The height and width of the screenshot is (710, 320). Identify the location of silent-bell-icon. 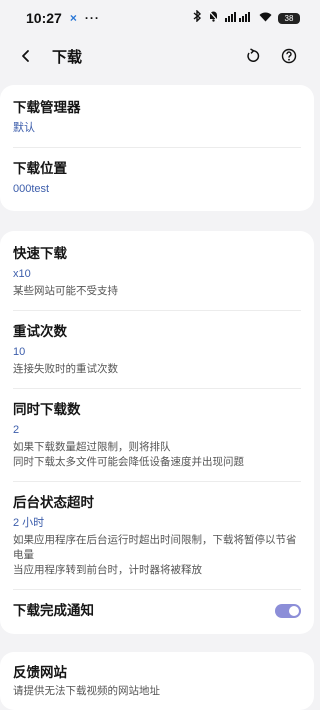
(213, 18).